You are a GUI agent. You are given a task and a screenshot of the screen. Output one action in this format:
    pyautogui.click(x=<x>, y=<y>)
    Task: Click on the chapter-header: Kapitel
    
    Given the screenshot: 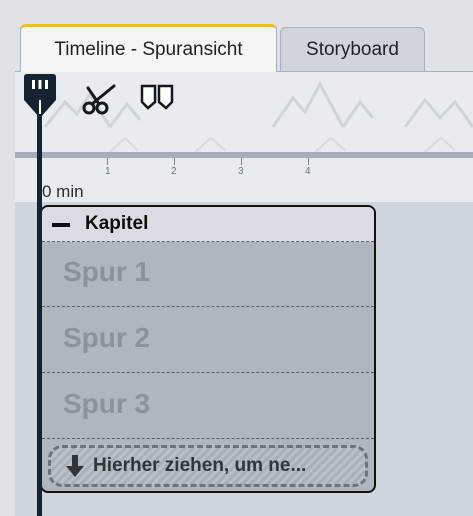 What is the action you would take?
    pyautogui.click(x=208, y=224)
    